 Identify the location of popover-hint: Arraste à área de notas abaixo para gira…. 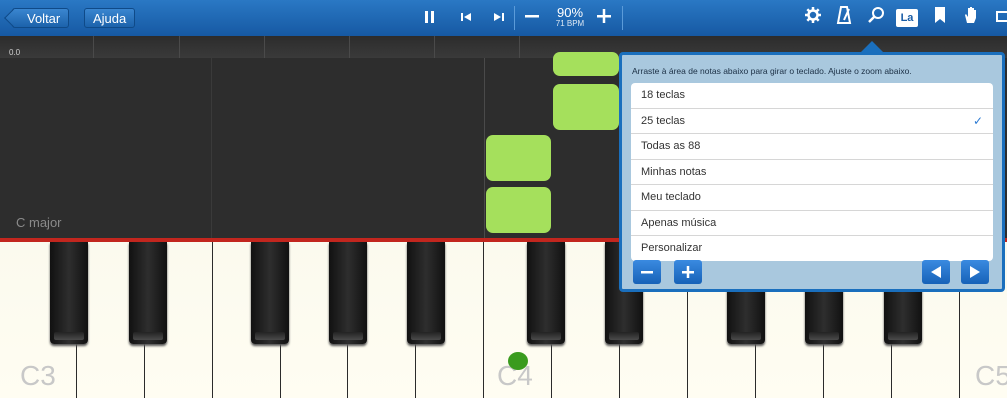
(772, 71).